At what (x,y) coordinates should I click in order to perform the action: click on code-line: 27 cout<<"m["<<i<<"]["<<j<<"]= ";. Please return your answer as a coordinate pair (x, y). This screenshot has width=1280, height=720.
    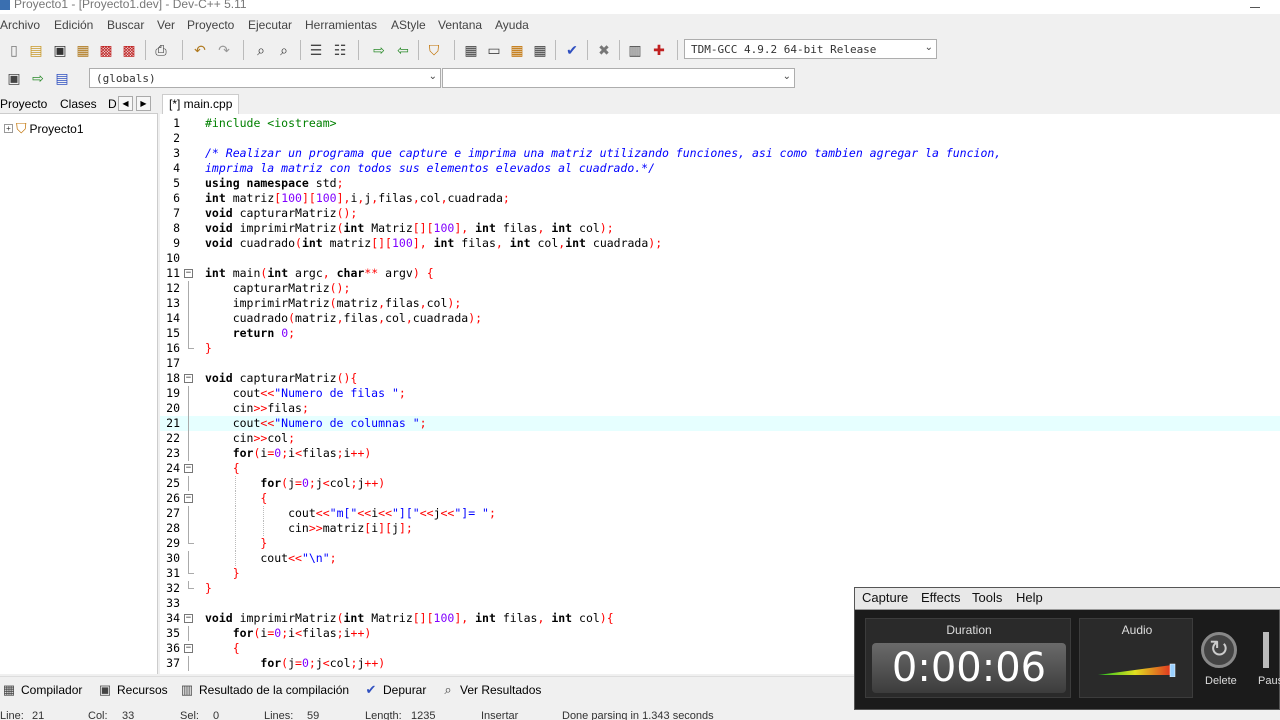
    Looking at the image, I should click on (331, 513).